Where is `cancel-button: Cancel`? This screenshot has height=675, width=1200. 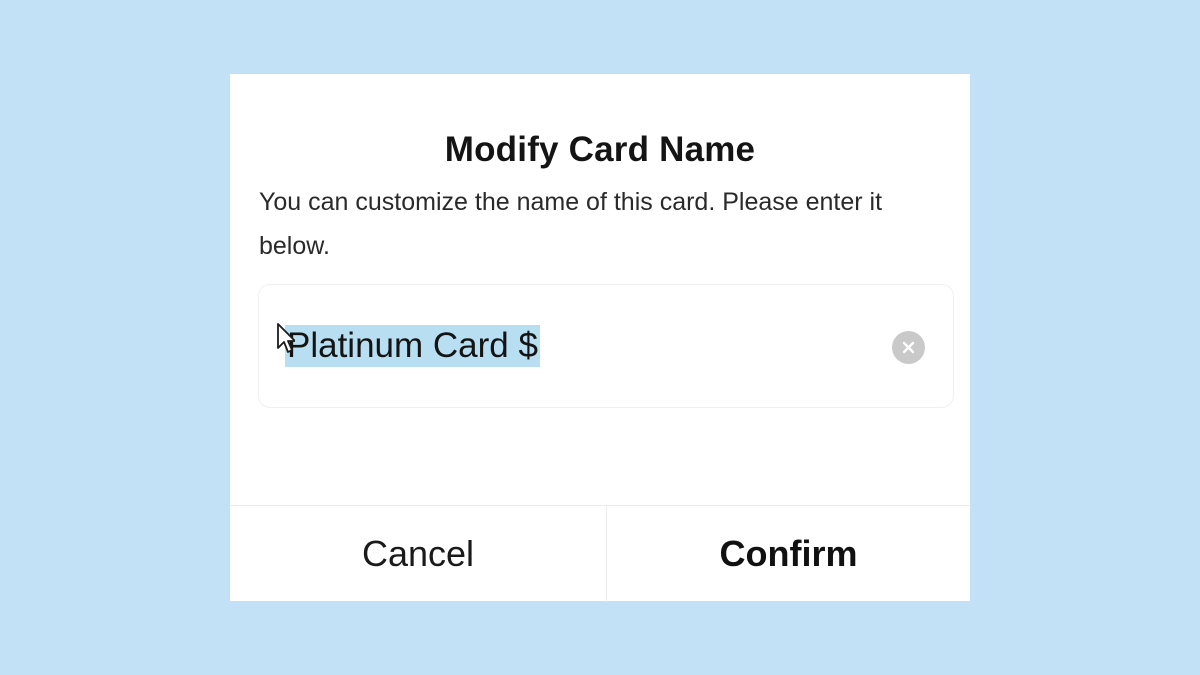
cancel-button: Cancel is located at coordinates (418, 554).